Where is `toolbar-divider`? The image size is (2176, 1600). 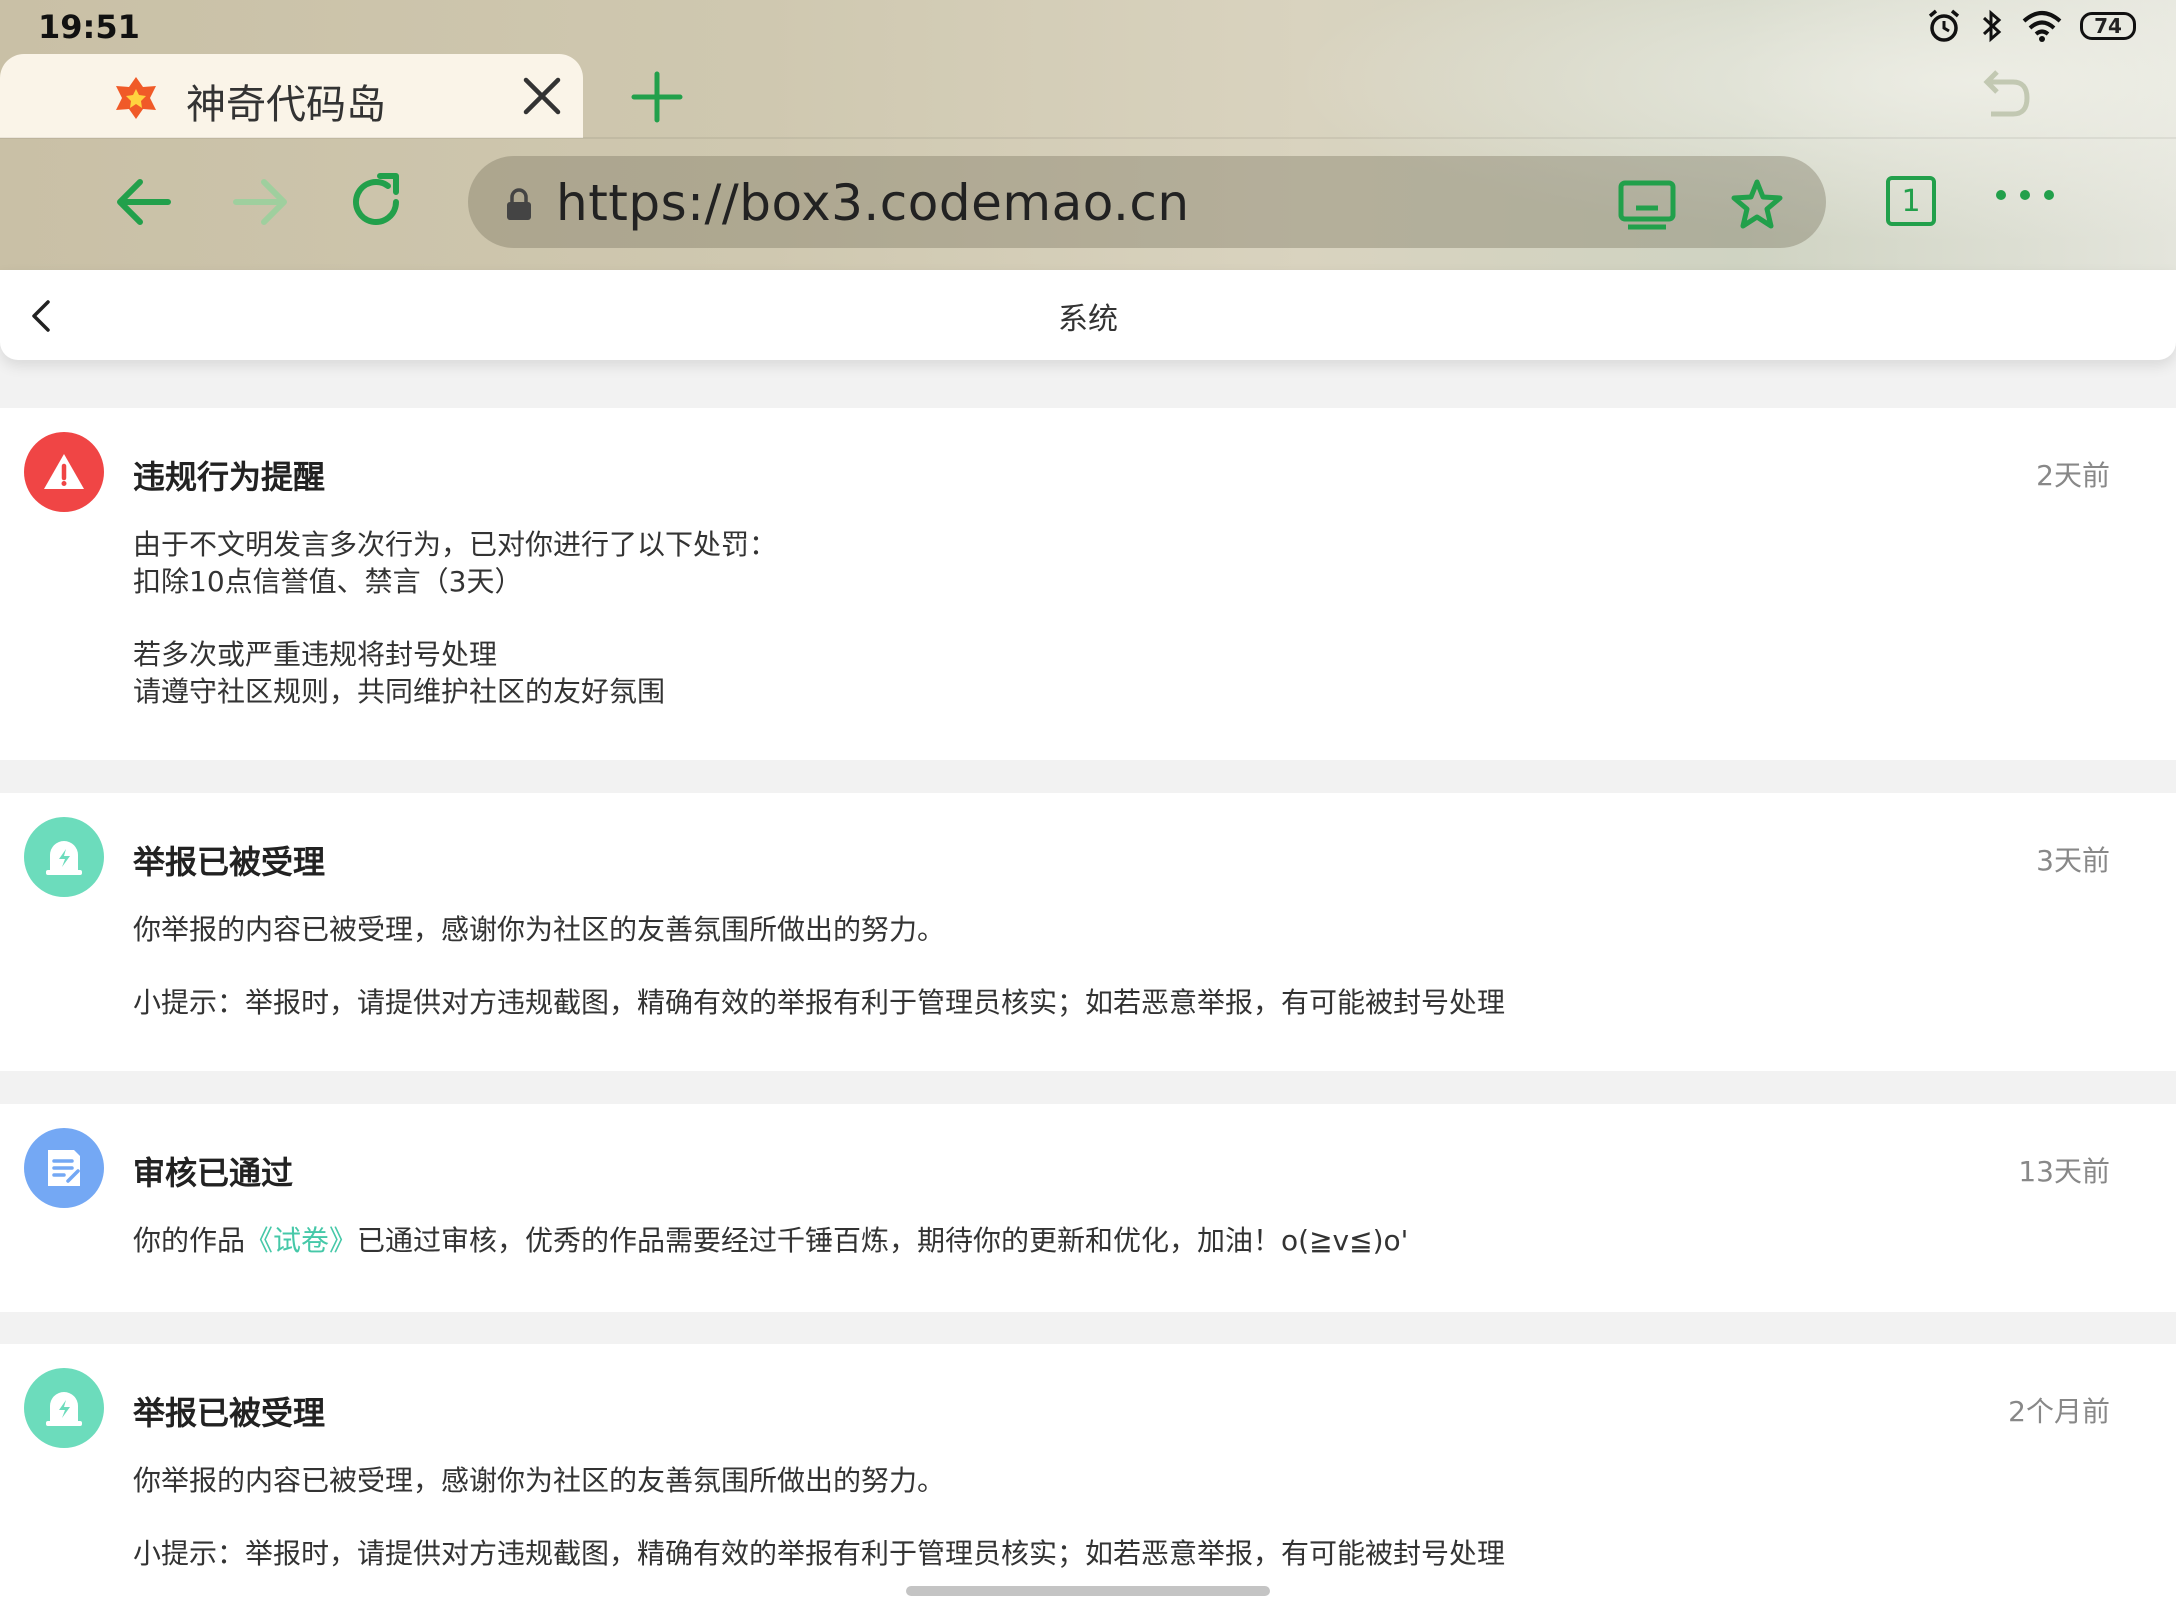 toolbar-divider is located at coordinates (1088, 138).